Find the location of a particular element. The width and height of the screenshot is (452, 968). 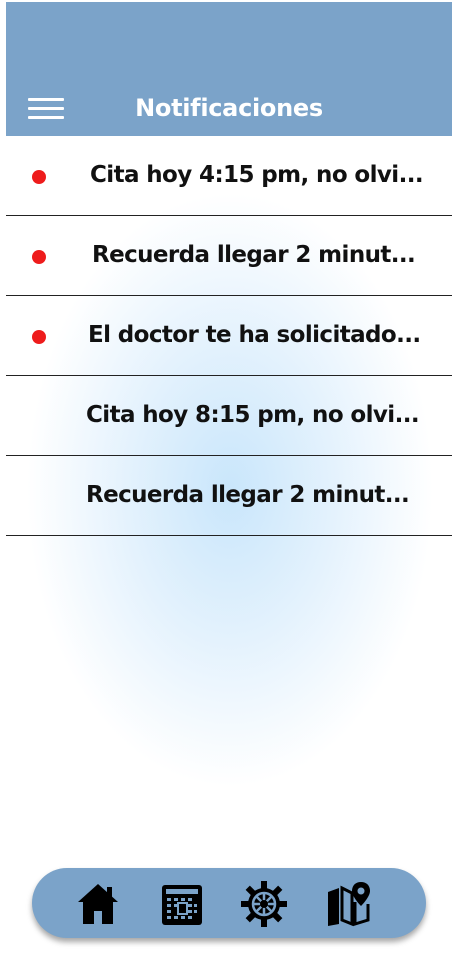

gear-icon is located at coordinates (264, 904).